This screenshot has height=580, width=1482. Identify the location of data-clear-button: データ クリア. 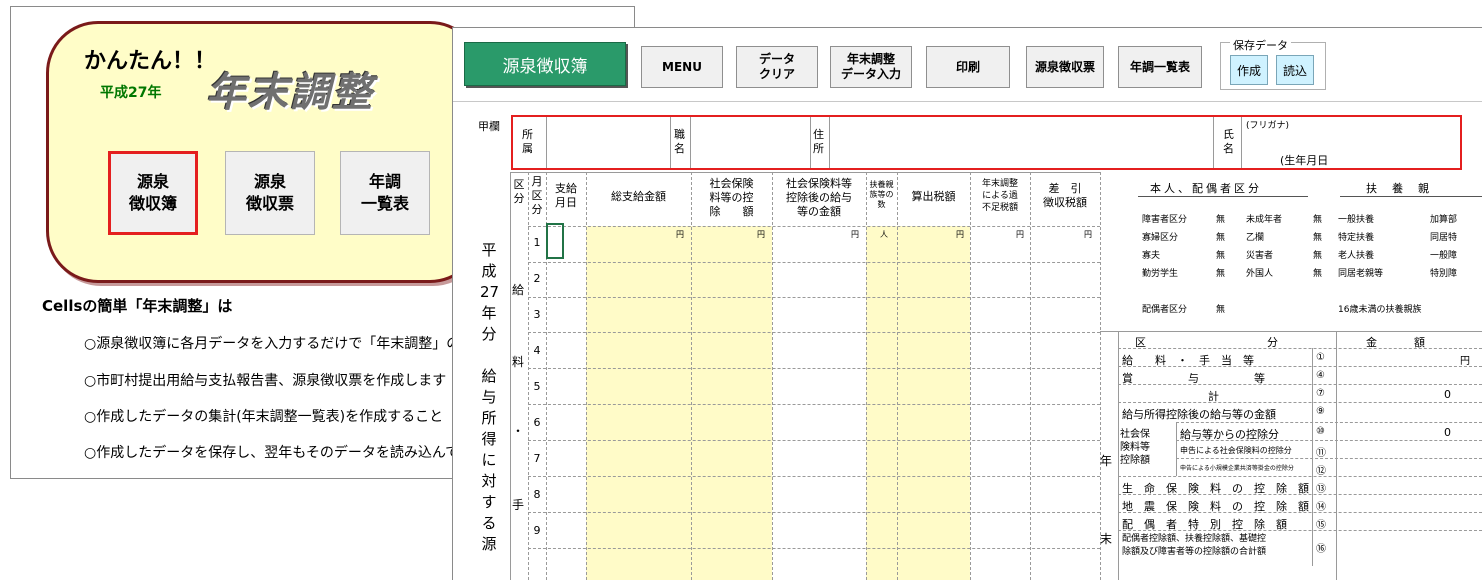
(777, 67).